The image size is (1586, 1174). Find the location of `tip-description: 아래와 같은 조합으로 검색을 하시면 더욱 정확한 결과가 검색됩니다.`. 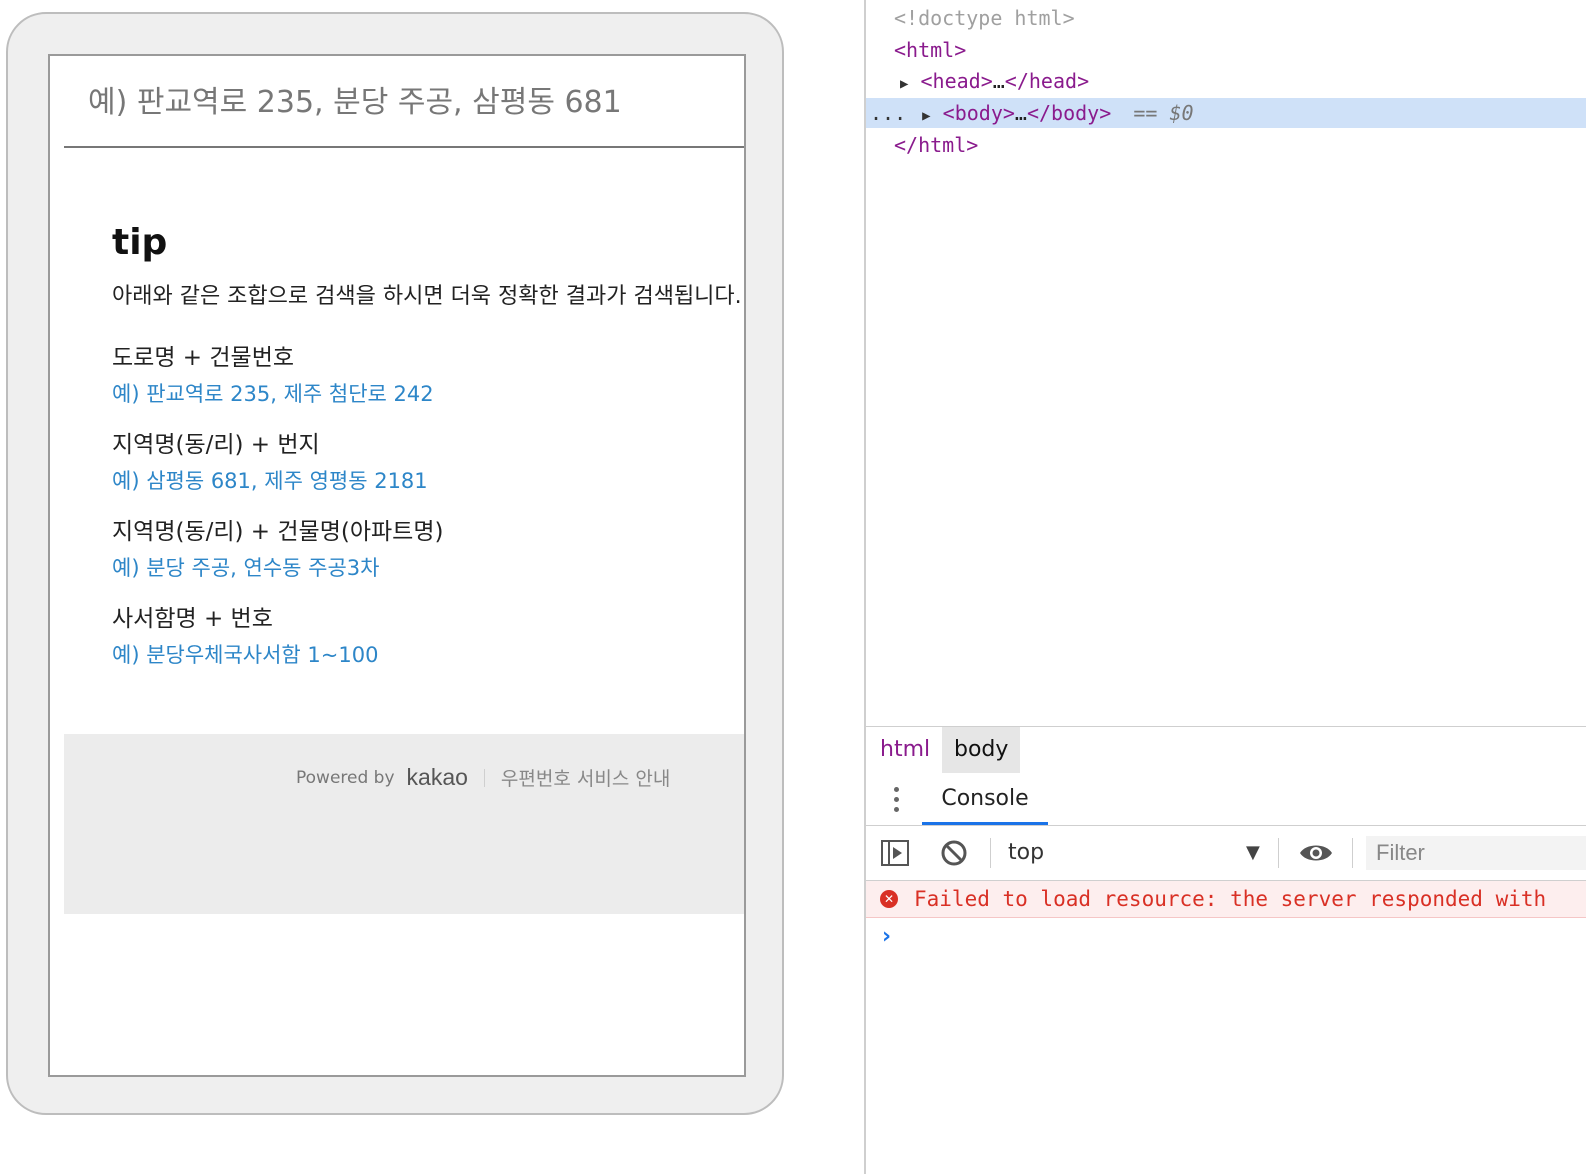

tip-description: 아래와 같은 조합으로 검색을 하시면 더욱 정확한 결과가 검색됩니다. is located at coordinates (427, 296).